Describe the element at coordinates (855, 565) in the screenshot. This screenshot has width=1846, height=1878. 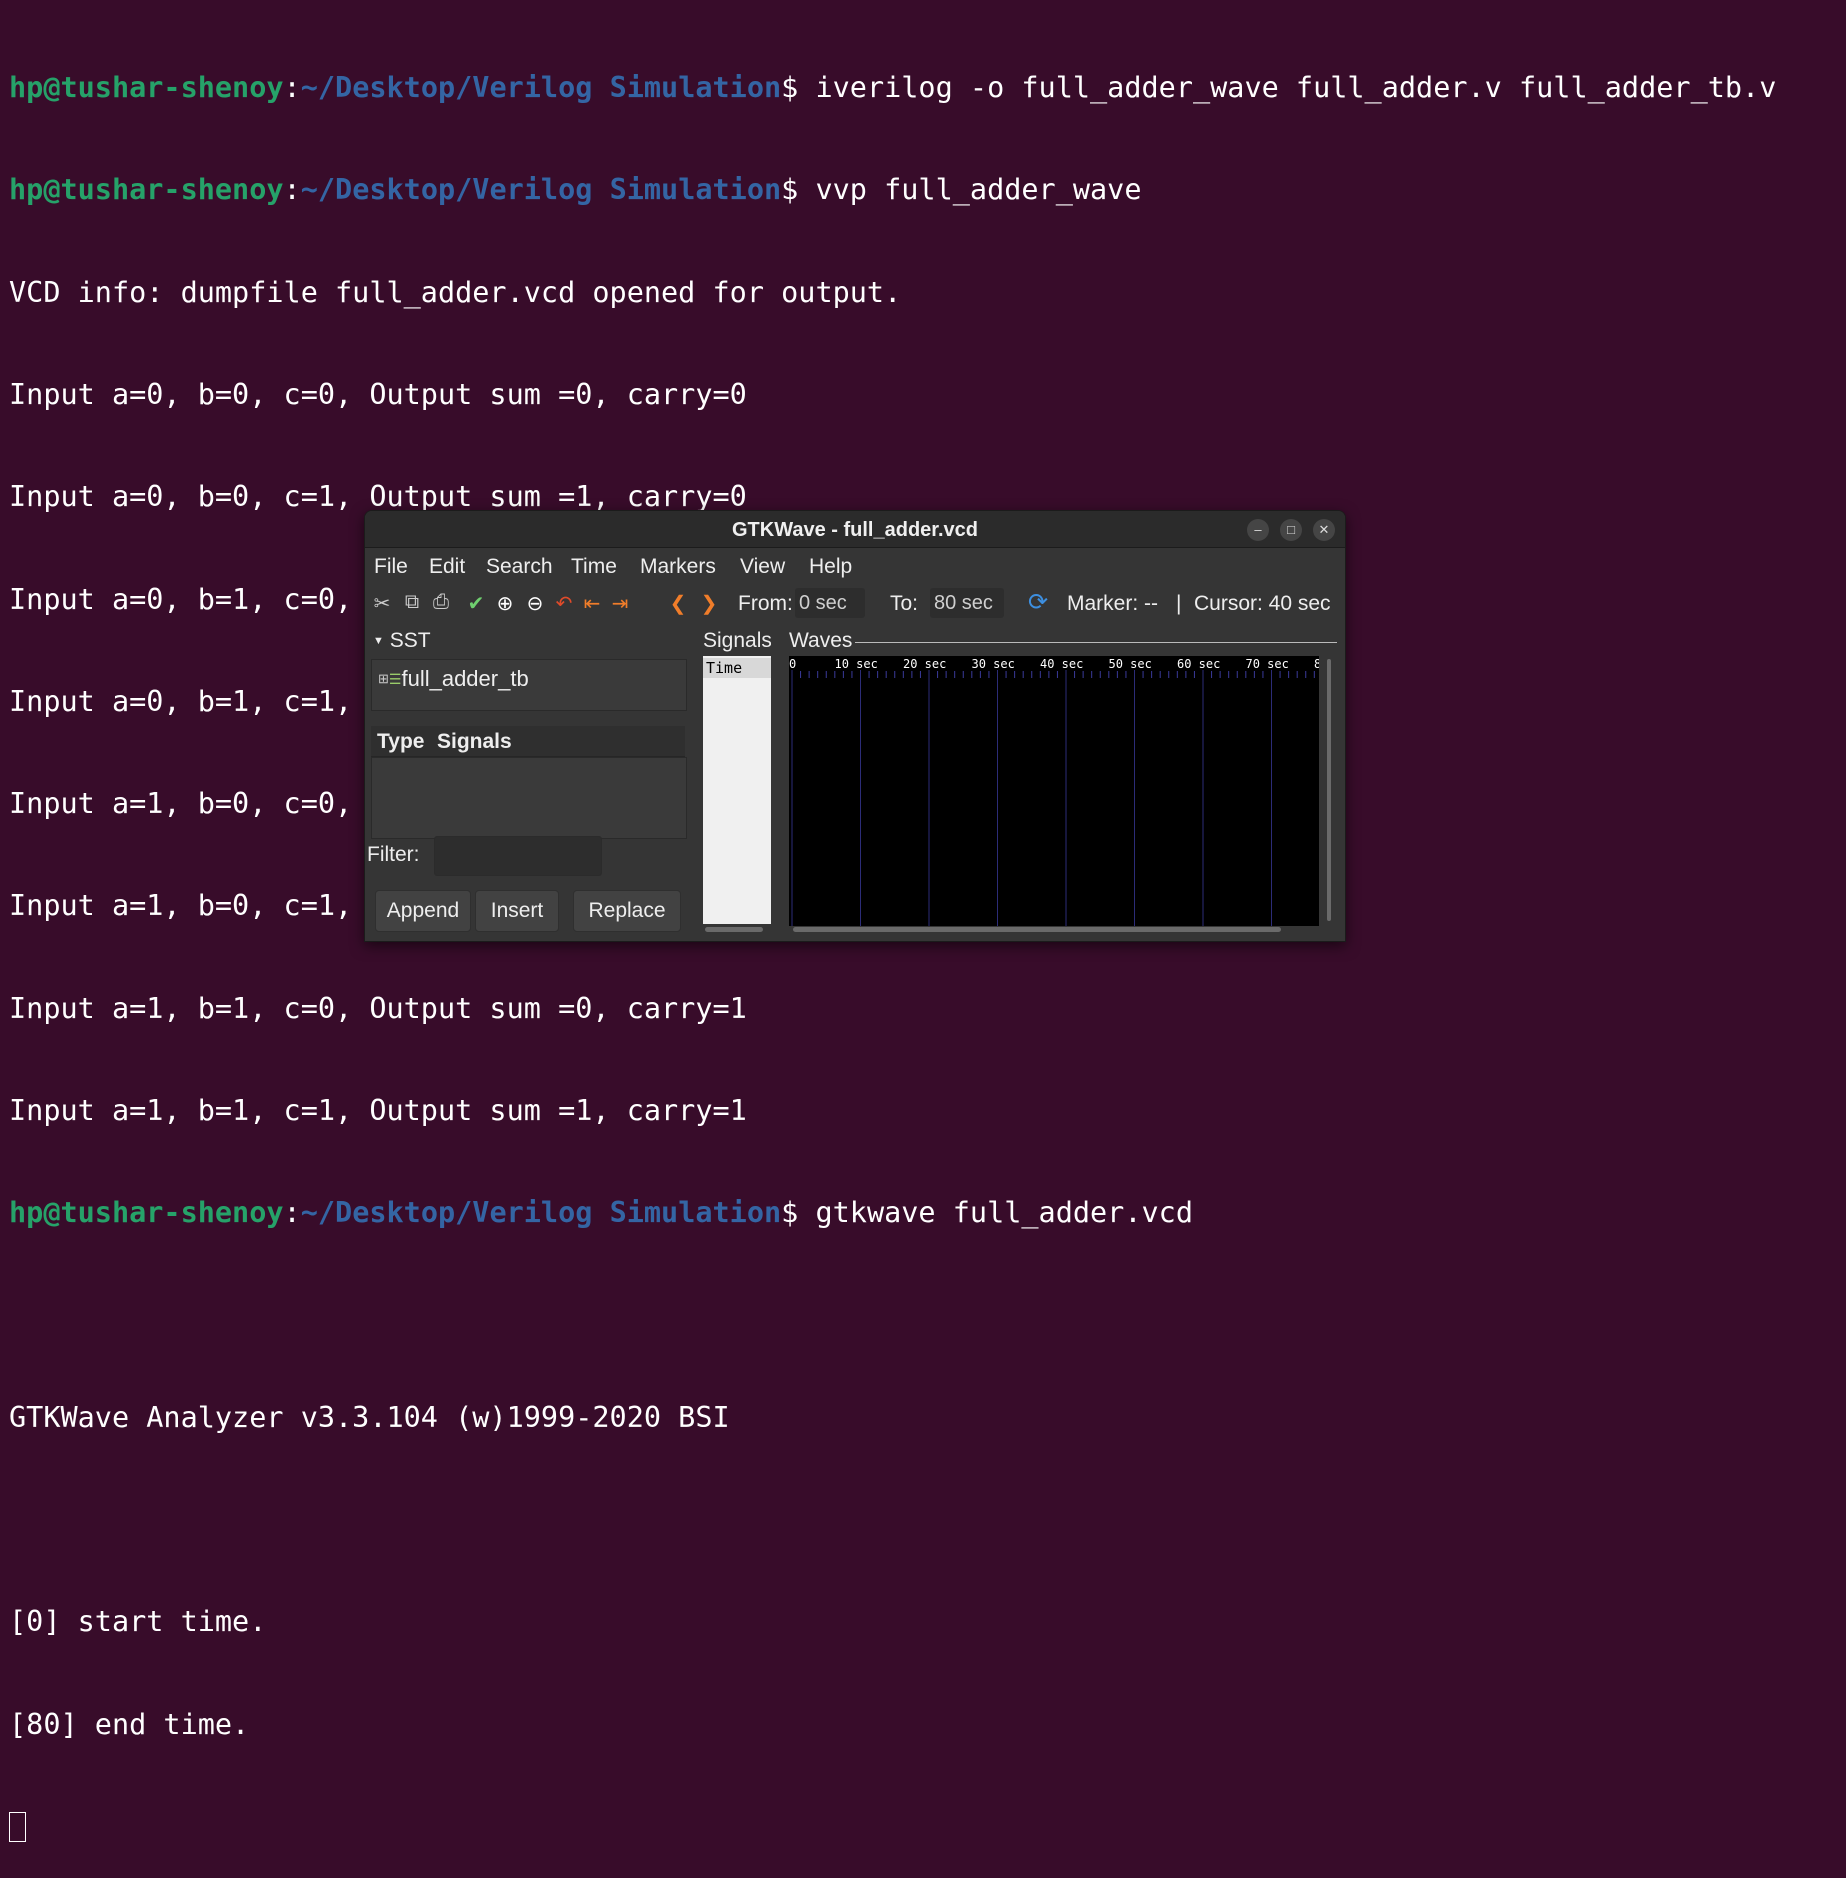
I see `menu-bar: File Edit Search Time Markers View Help` at that location.